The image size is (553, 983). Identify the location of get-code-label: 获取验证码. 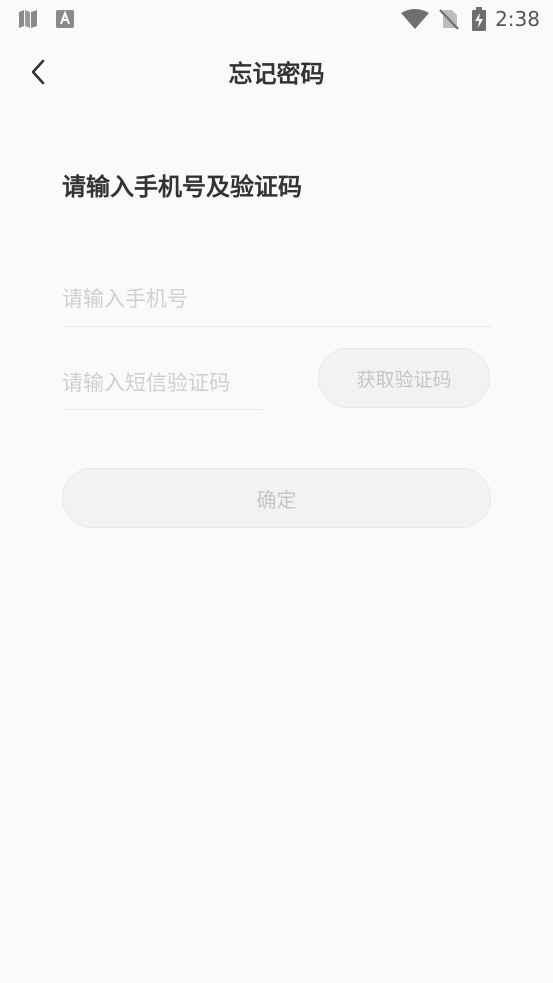
(404, 379).